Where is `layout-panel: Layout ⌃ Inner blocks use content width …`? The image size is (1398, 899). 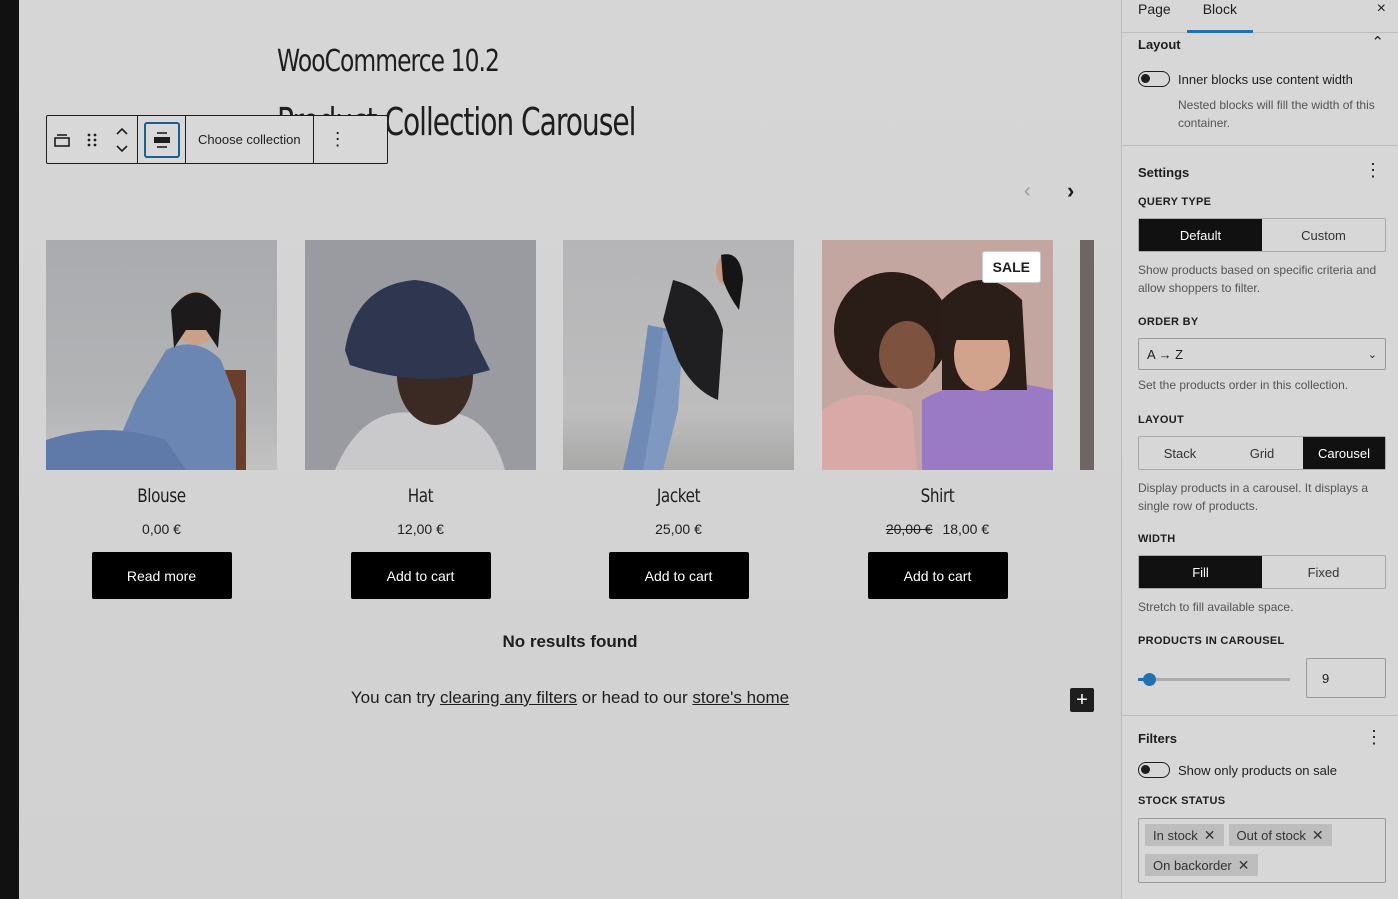 layout-panel: Layout ⌃ Inner blocks use content width … is located at coordinates (1260, 89).